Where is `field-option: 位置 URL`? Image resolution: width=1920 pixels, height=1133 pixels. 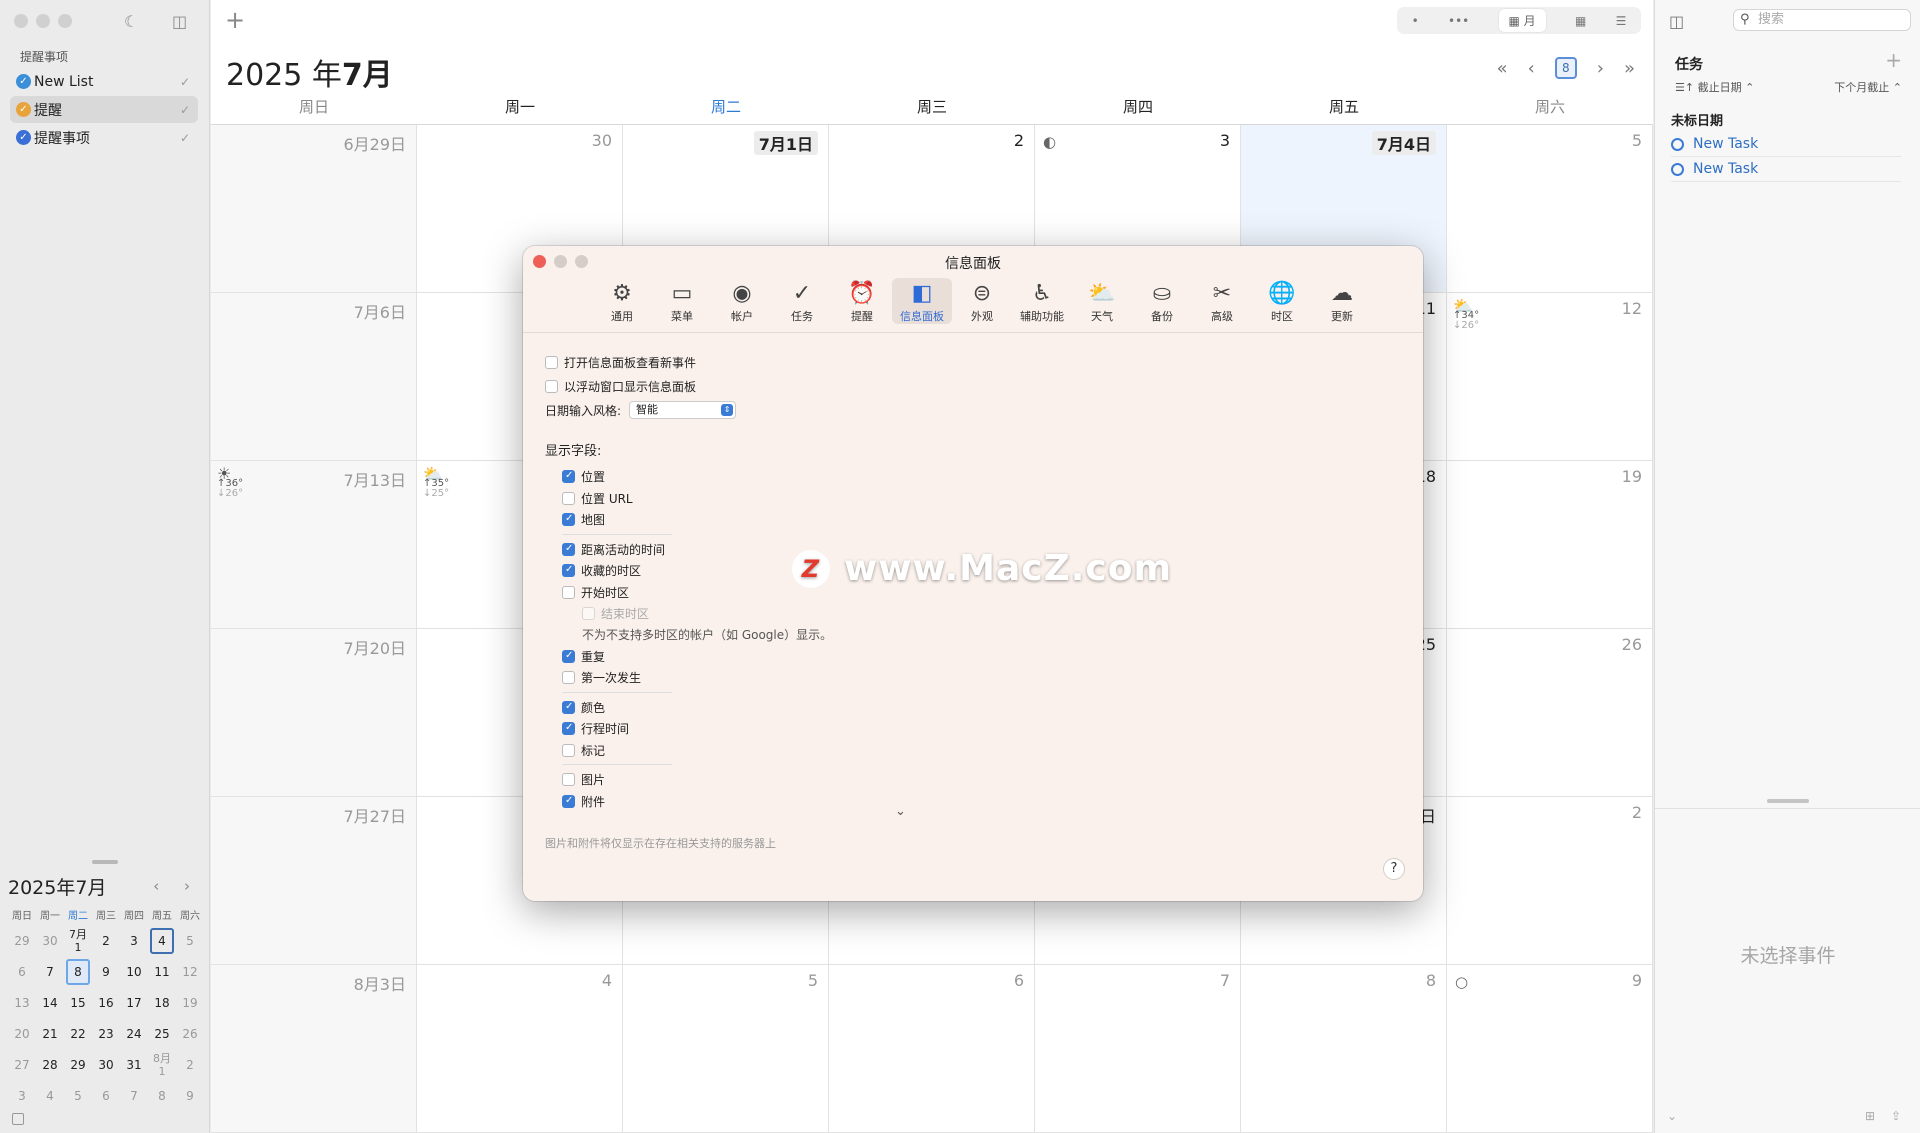
field-option: 位置 URL is located at coordinates (983, 499).